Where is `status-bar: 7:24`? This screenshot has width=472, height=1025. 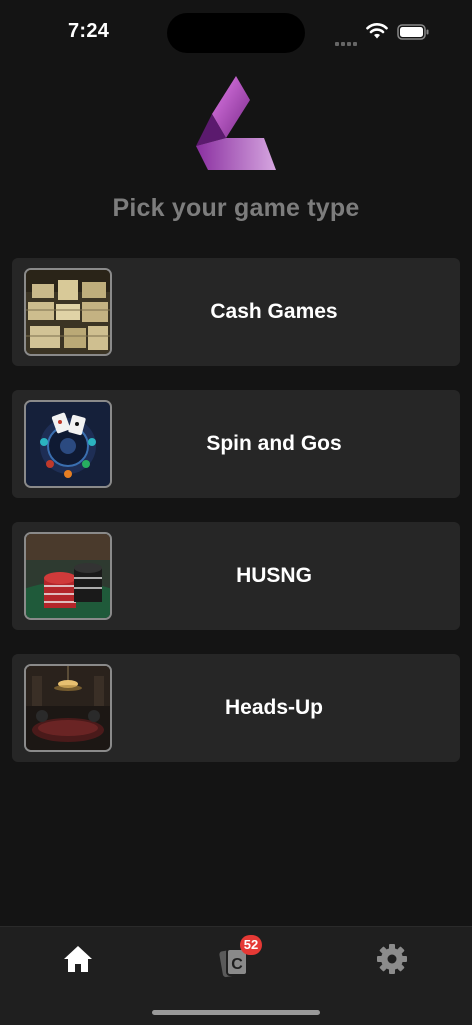
status-bar: 7:24 is located at coordinates (236, 32).